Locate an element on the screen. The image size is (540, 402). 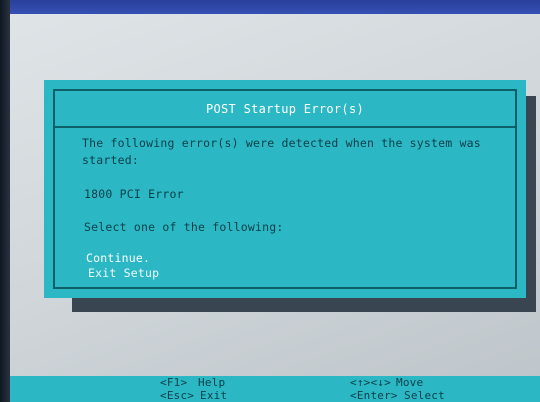
esc-exit-label: Exit is located at coordinates (214, 395).